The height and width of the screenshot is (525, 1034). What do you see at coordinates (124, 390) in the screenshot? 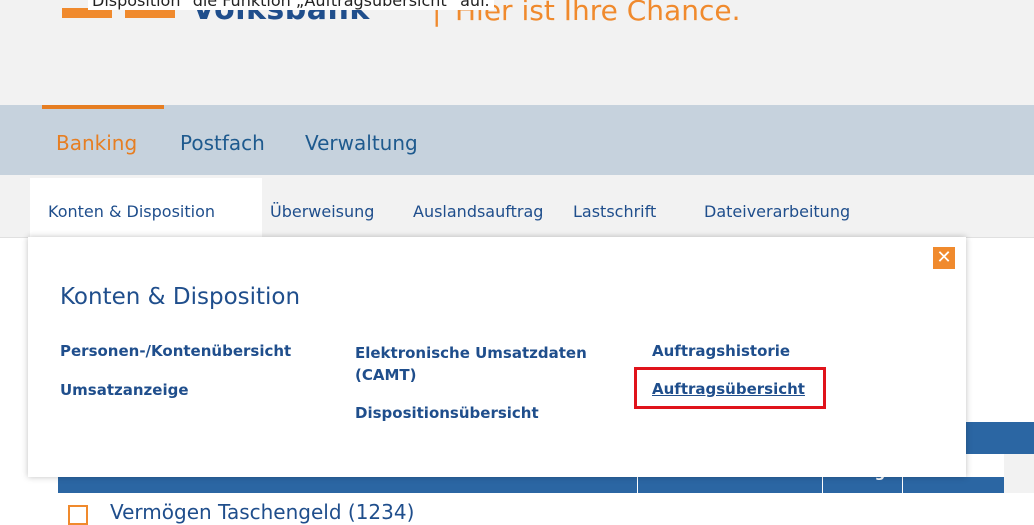
I see `link-umsatzanzeige: Umsatzanzeige` at bounding box center [124, 390].